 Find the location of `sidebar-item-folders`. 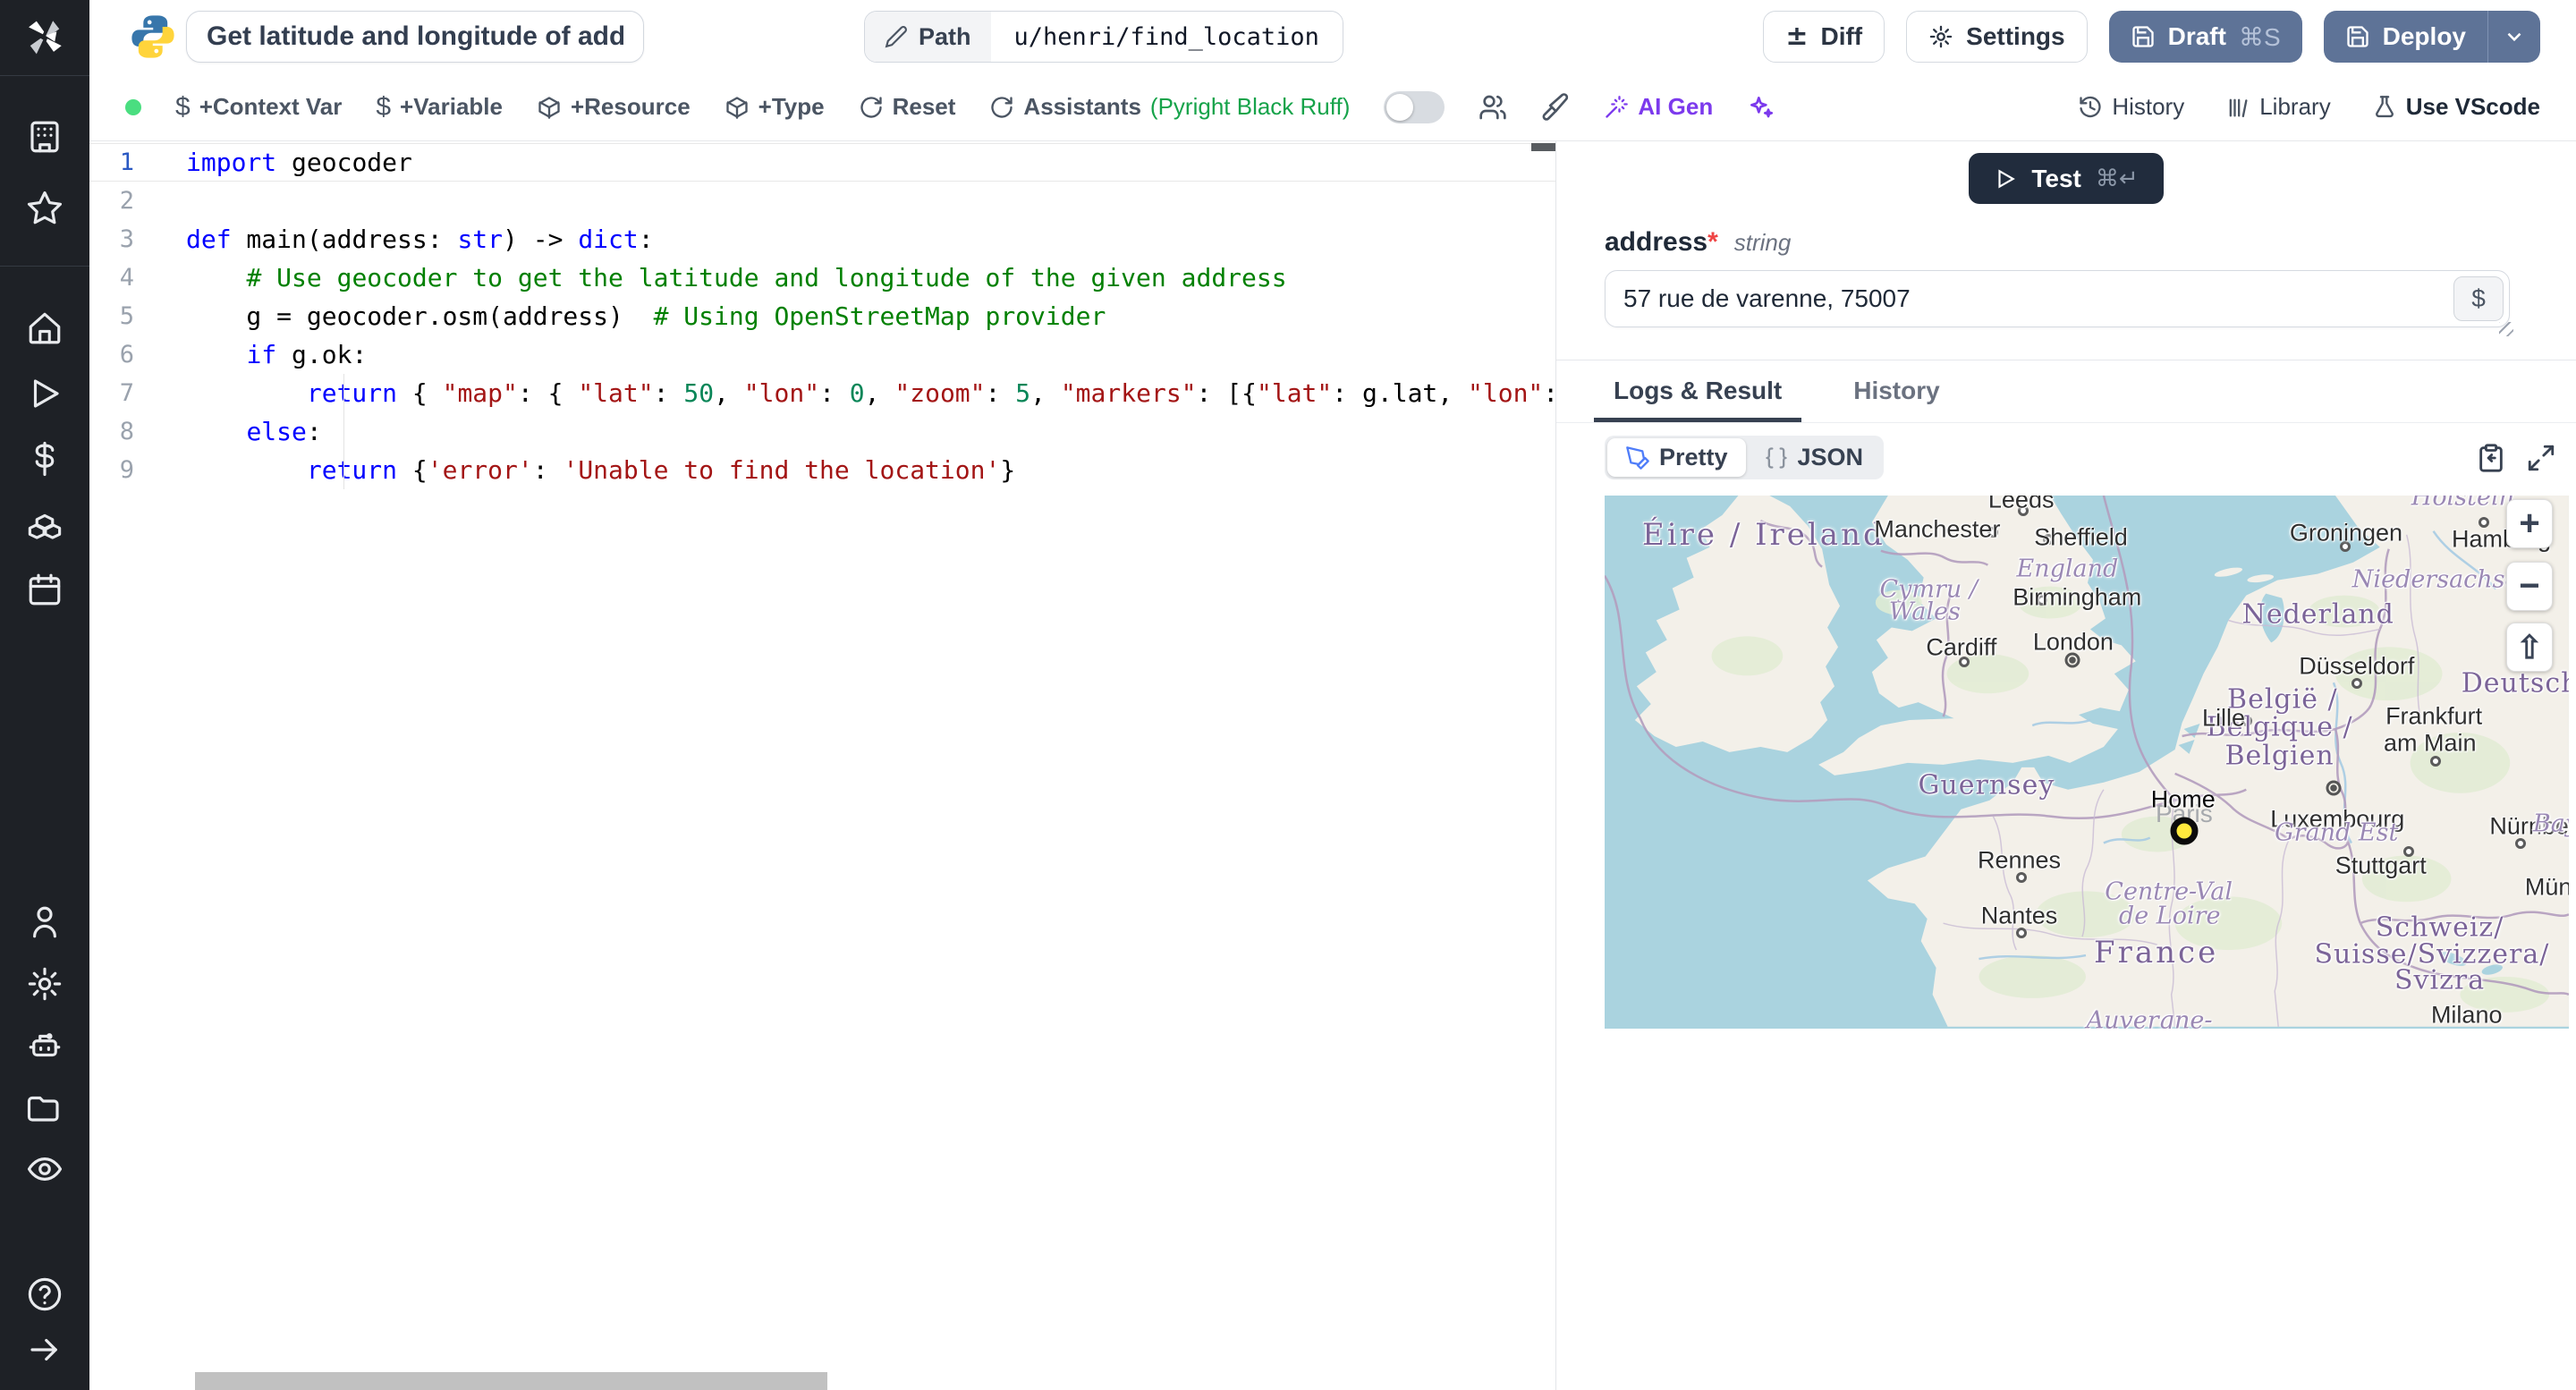

sidebar-item-folders is located at coordinates (44, 1107).